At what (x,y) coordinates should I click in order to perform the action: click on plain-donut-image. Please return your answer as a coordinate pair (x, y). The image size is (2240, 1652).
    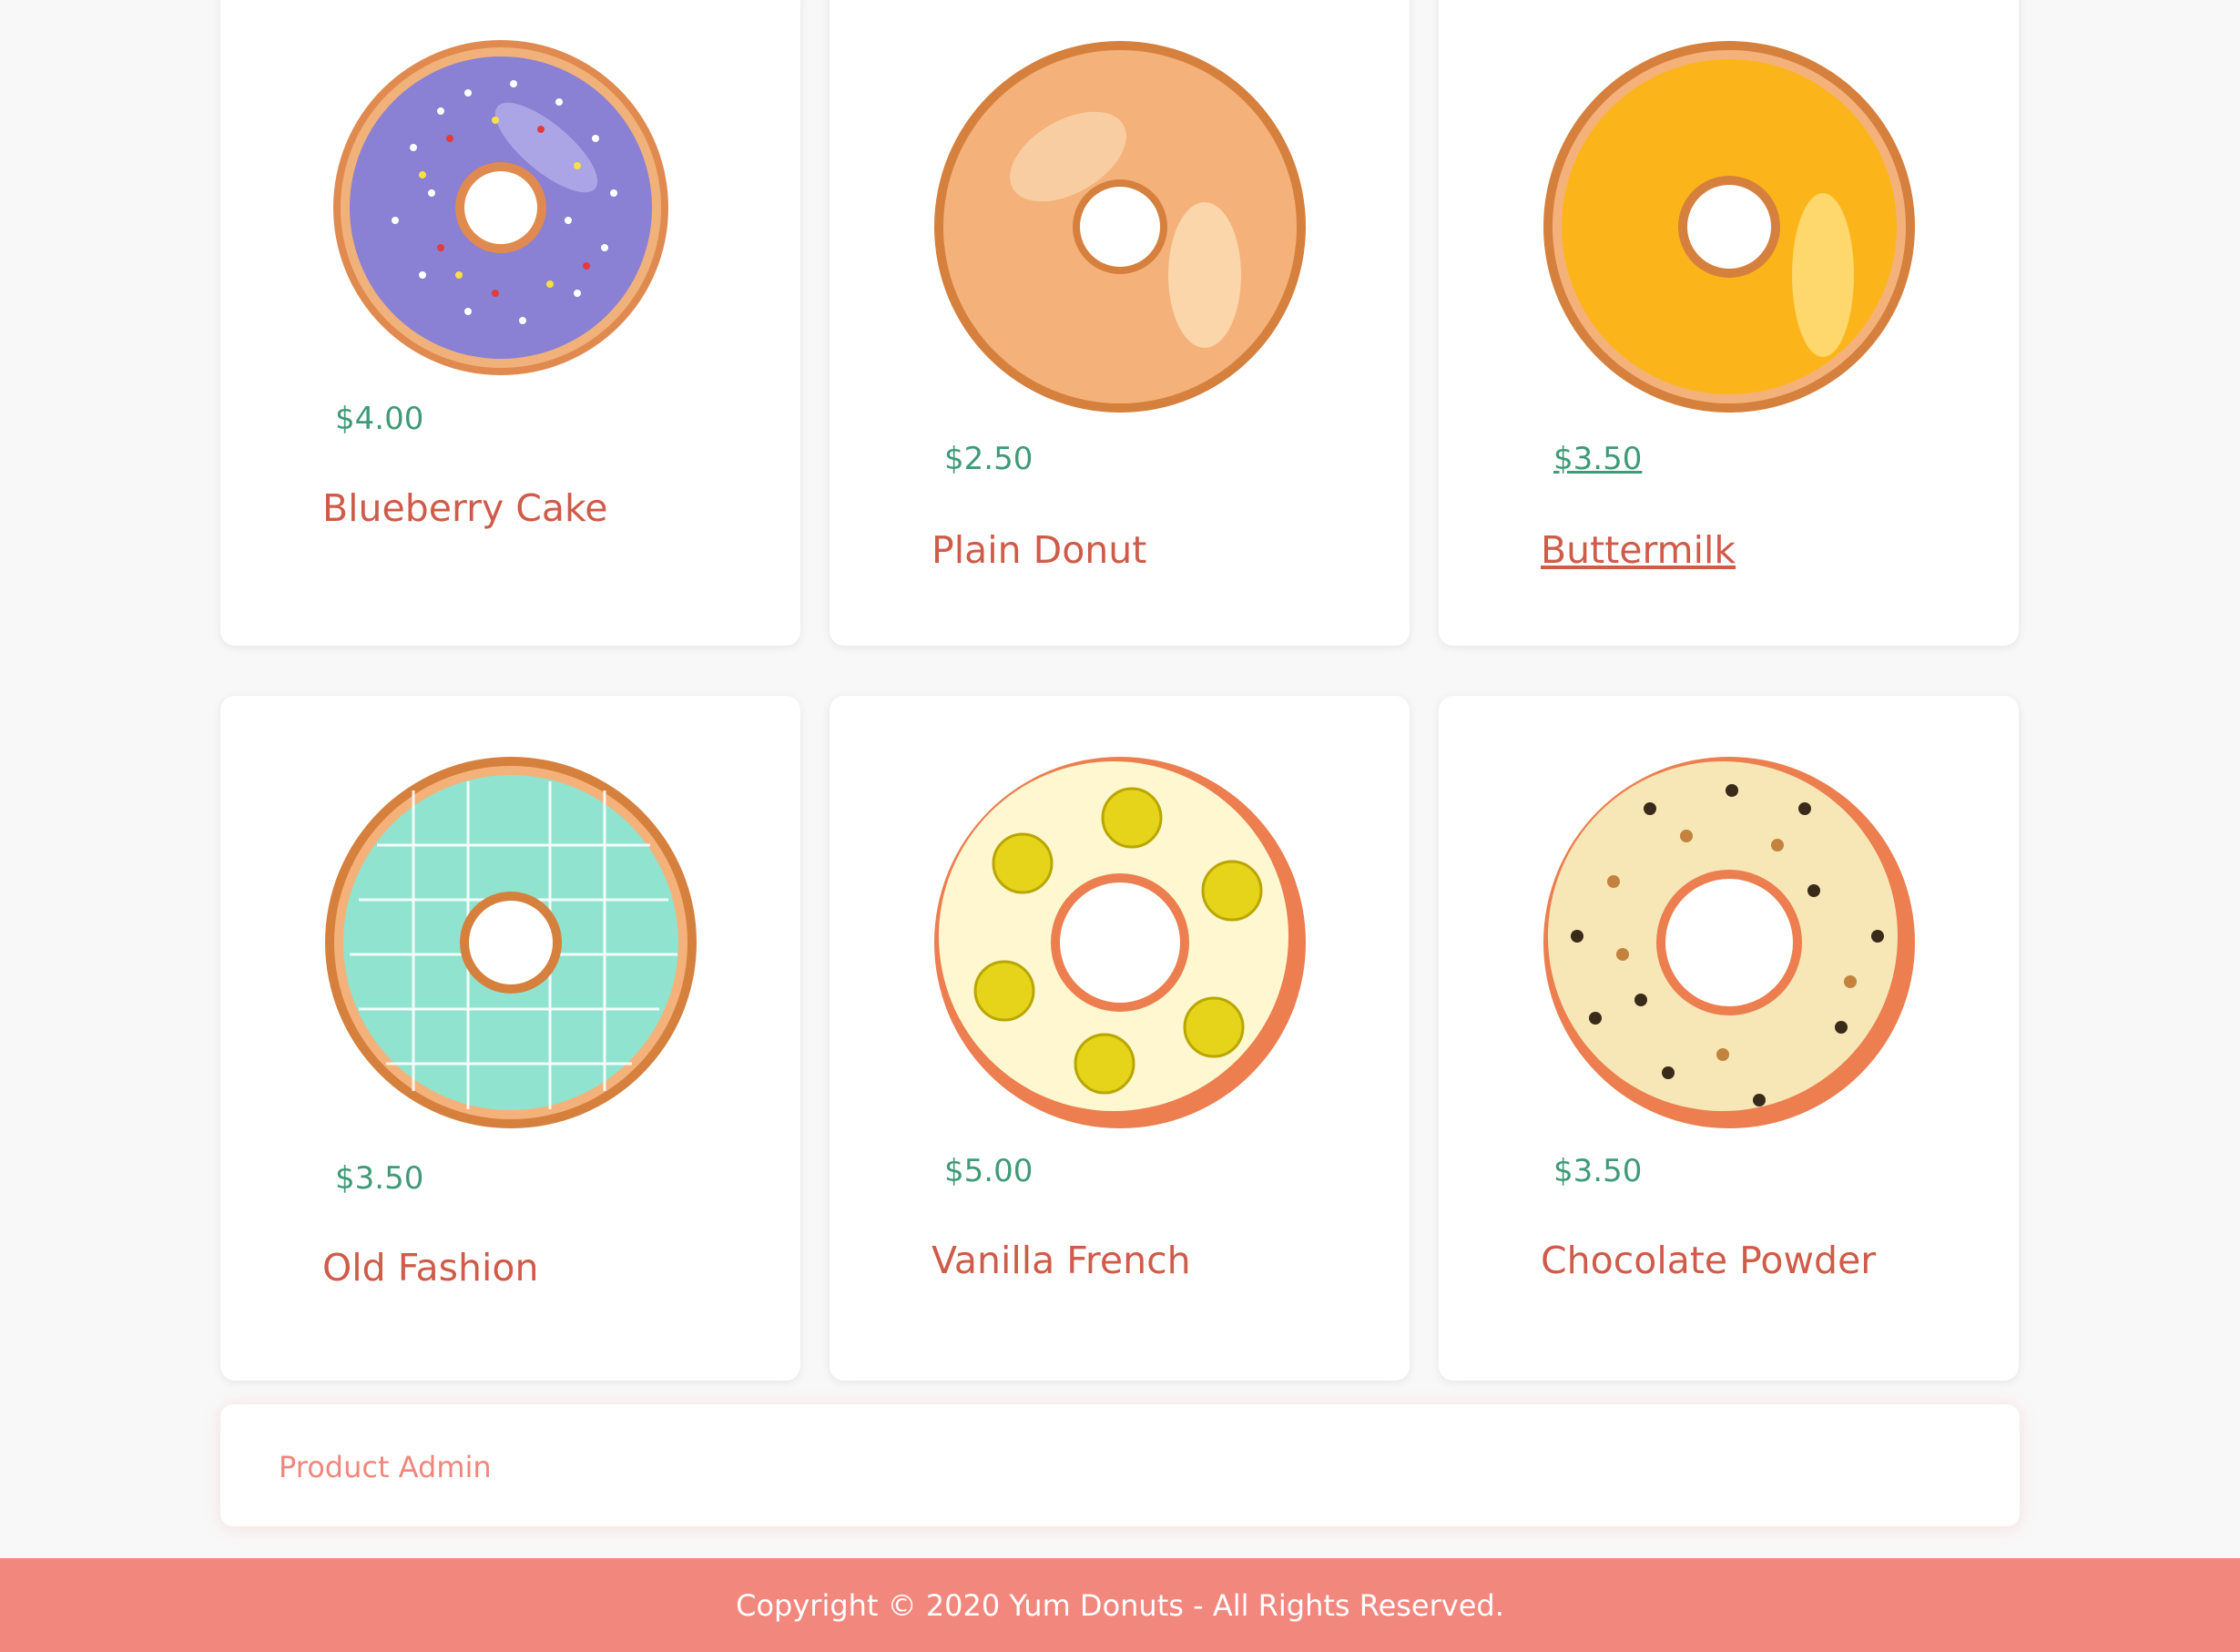
    Looking at the image, I should click on (1120, 227).